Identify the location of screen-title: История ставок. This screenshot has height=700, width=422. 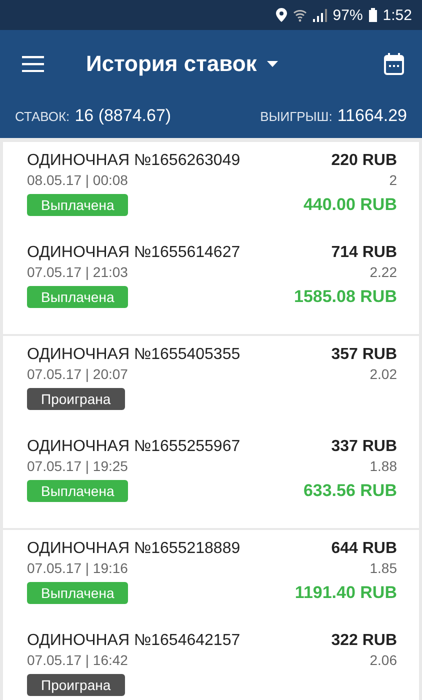
(171, 64).